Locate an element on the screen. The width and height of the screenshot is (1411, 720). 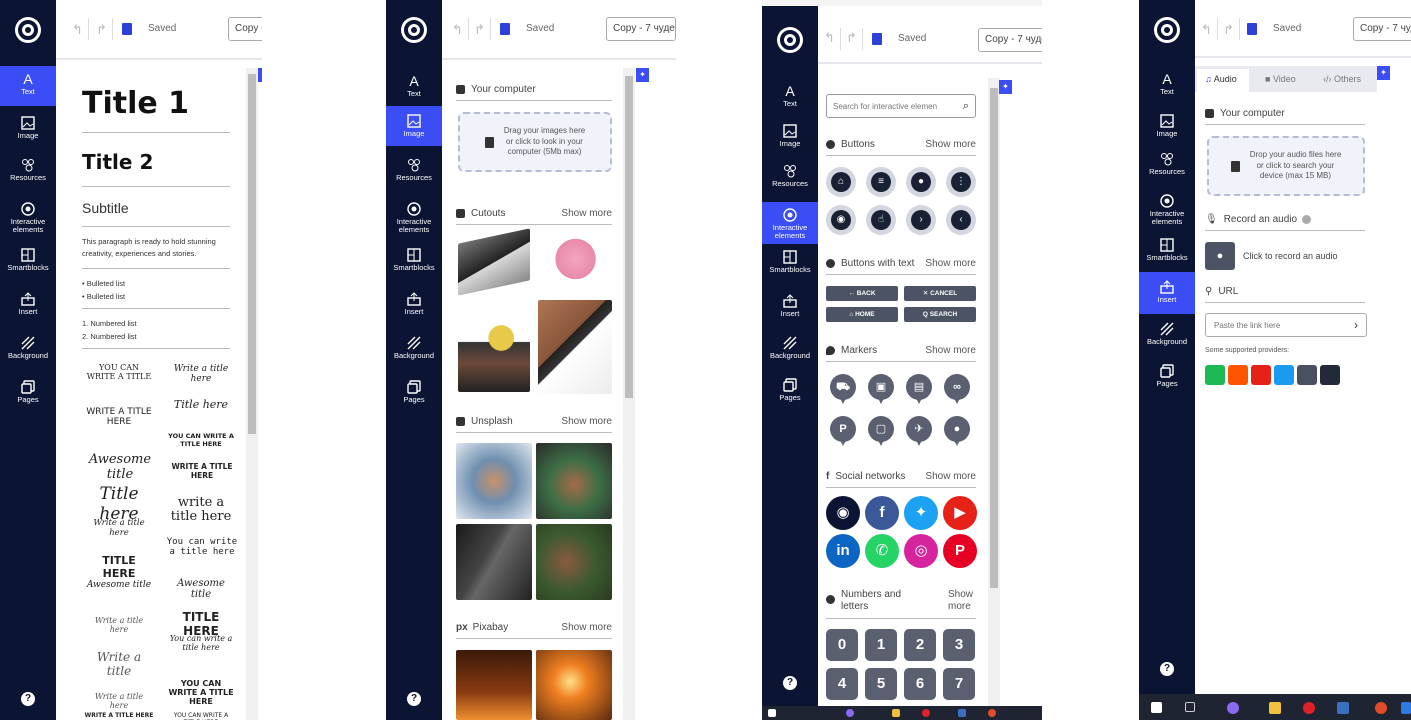
title-template: Write a title here is located at coordinates (119, 625).